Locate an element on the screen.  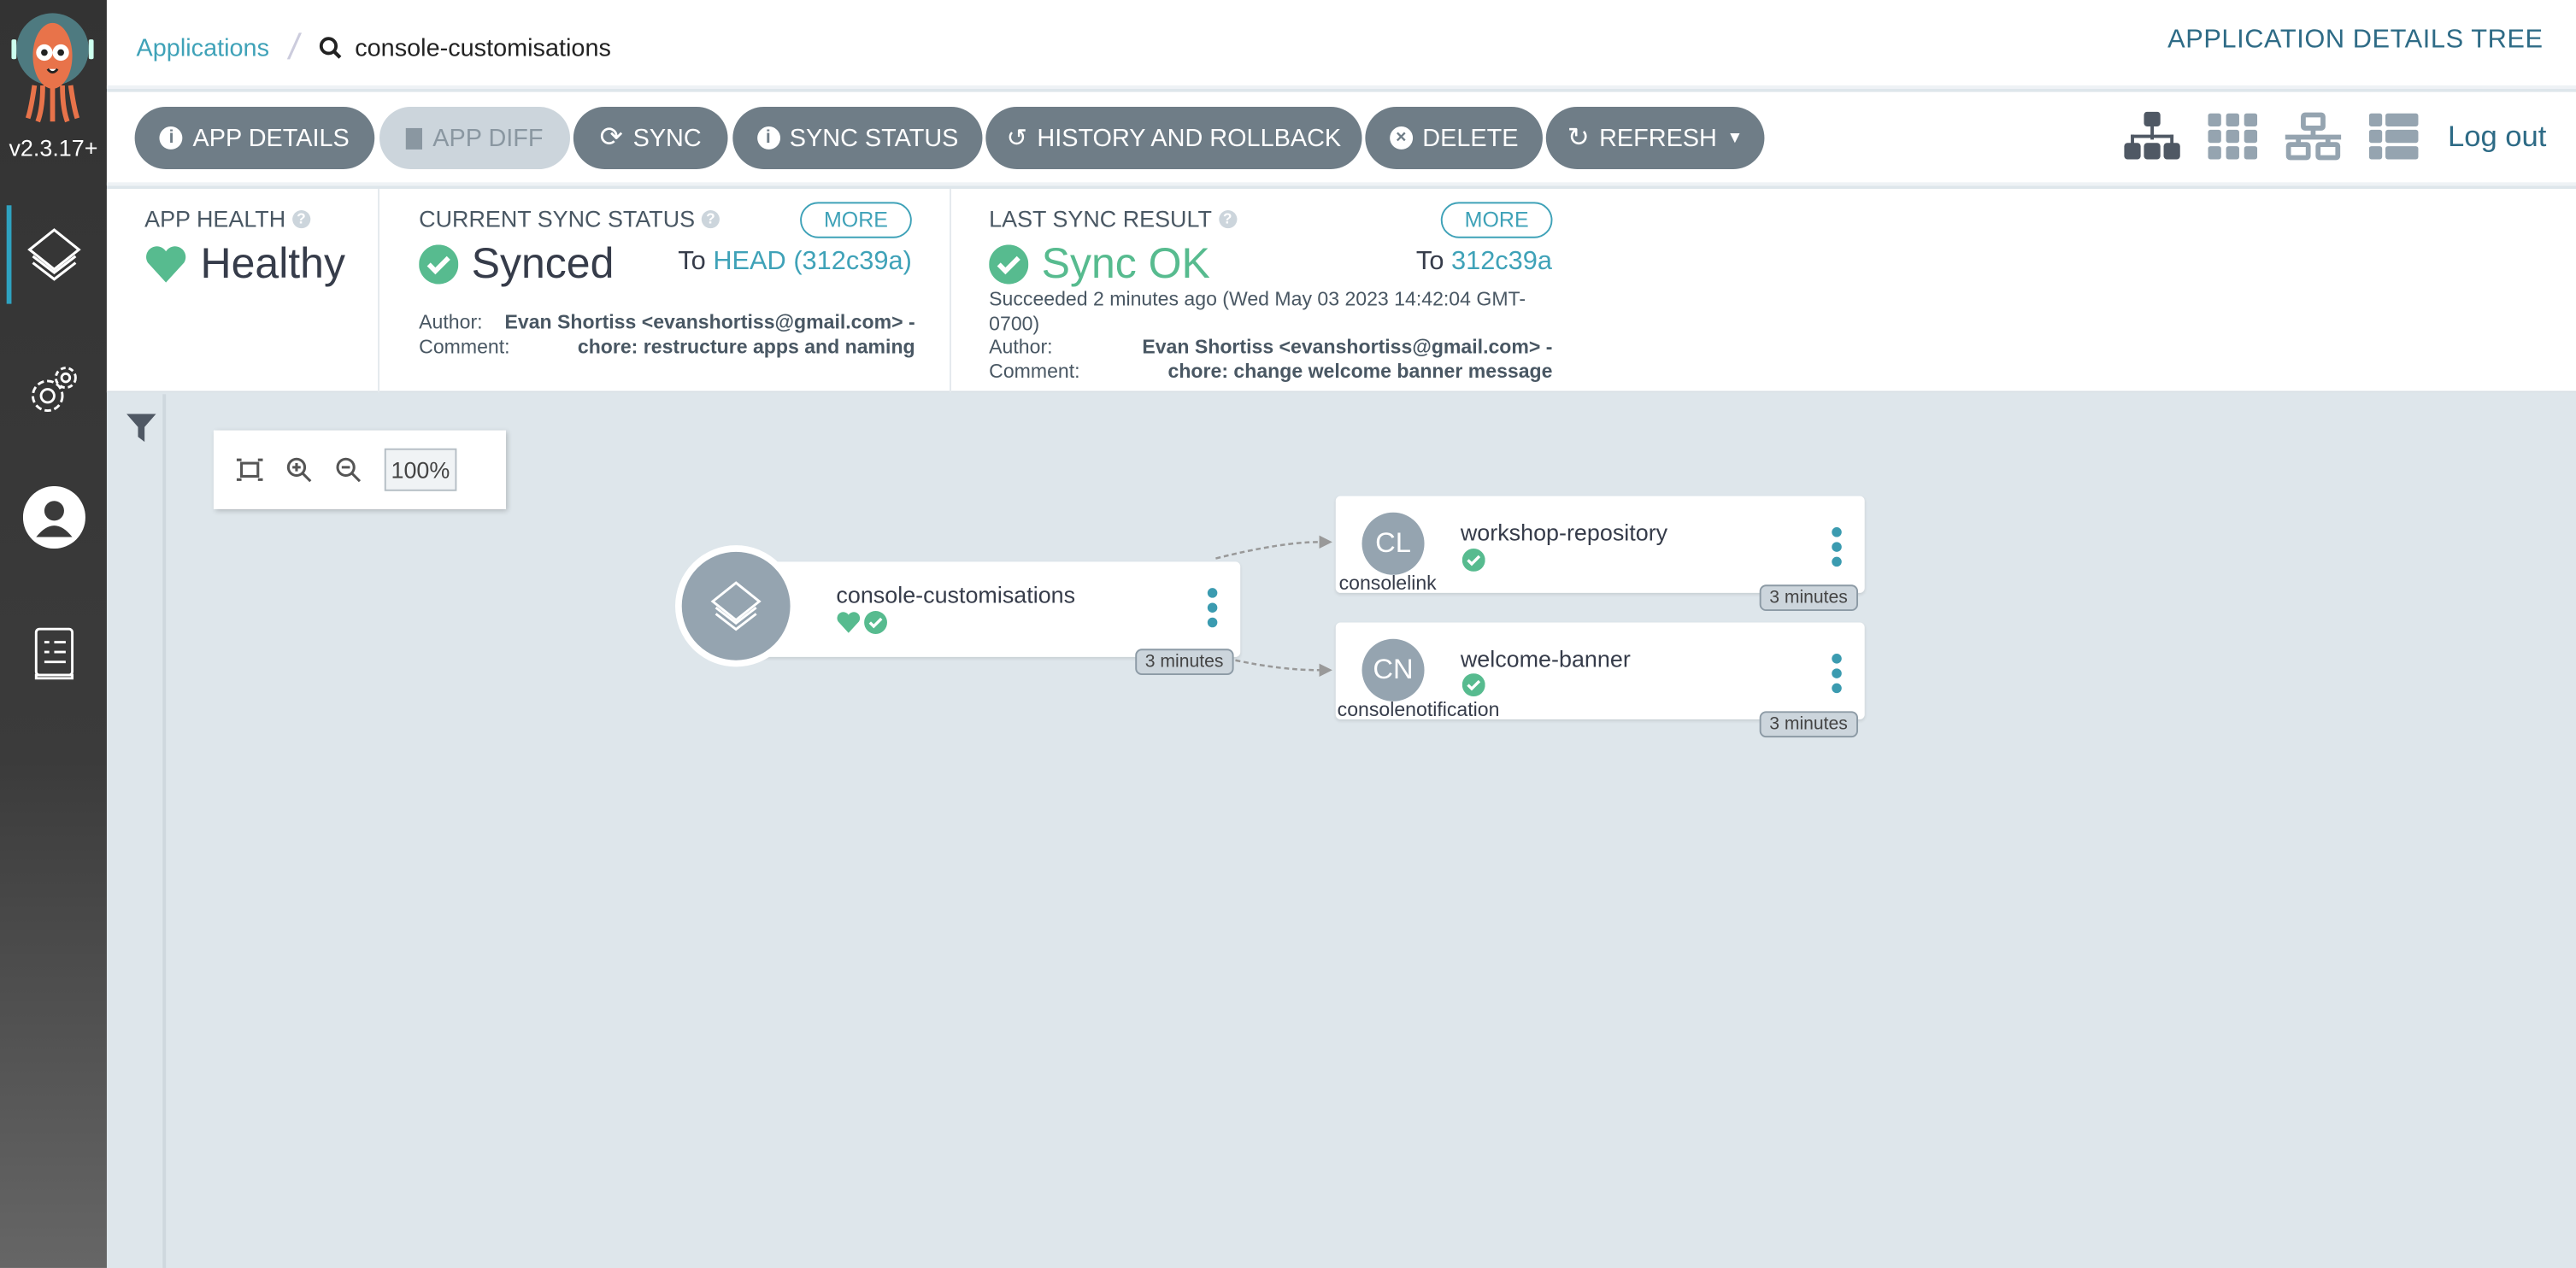
resource-kind: consolelink is located at coordinates (1387, 583).